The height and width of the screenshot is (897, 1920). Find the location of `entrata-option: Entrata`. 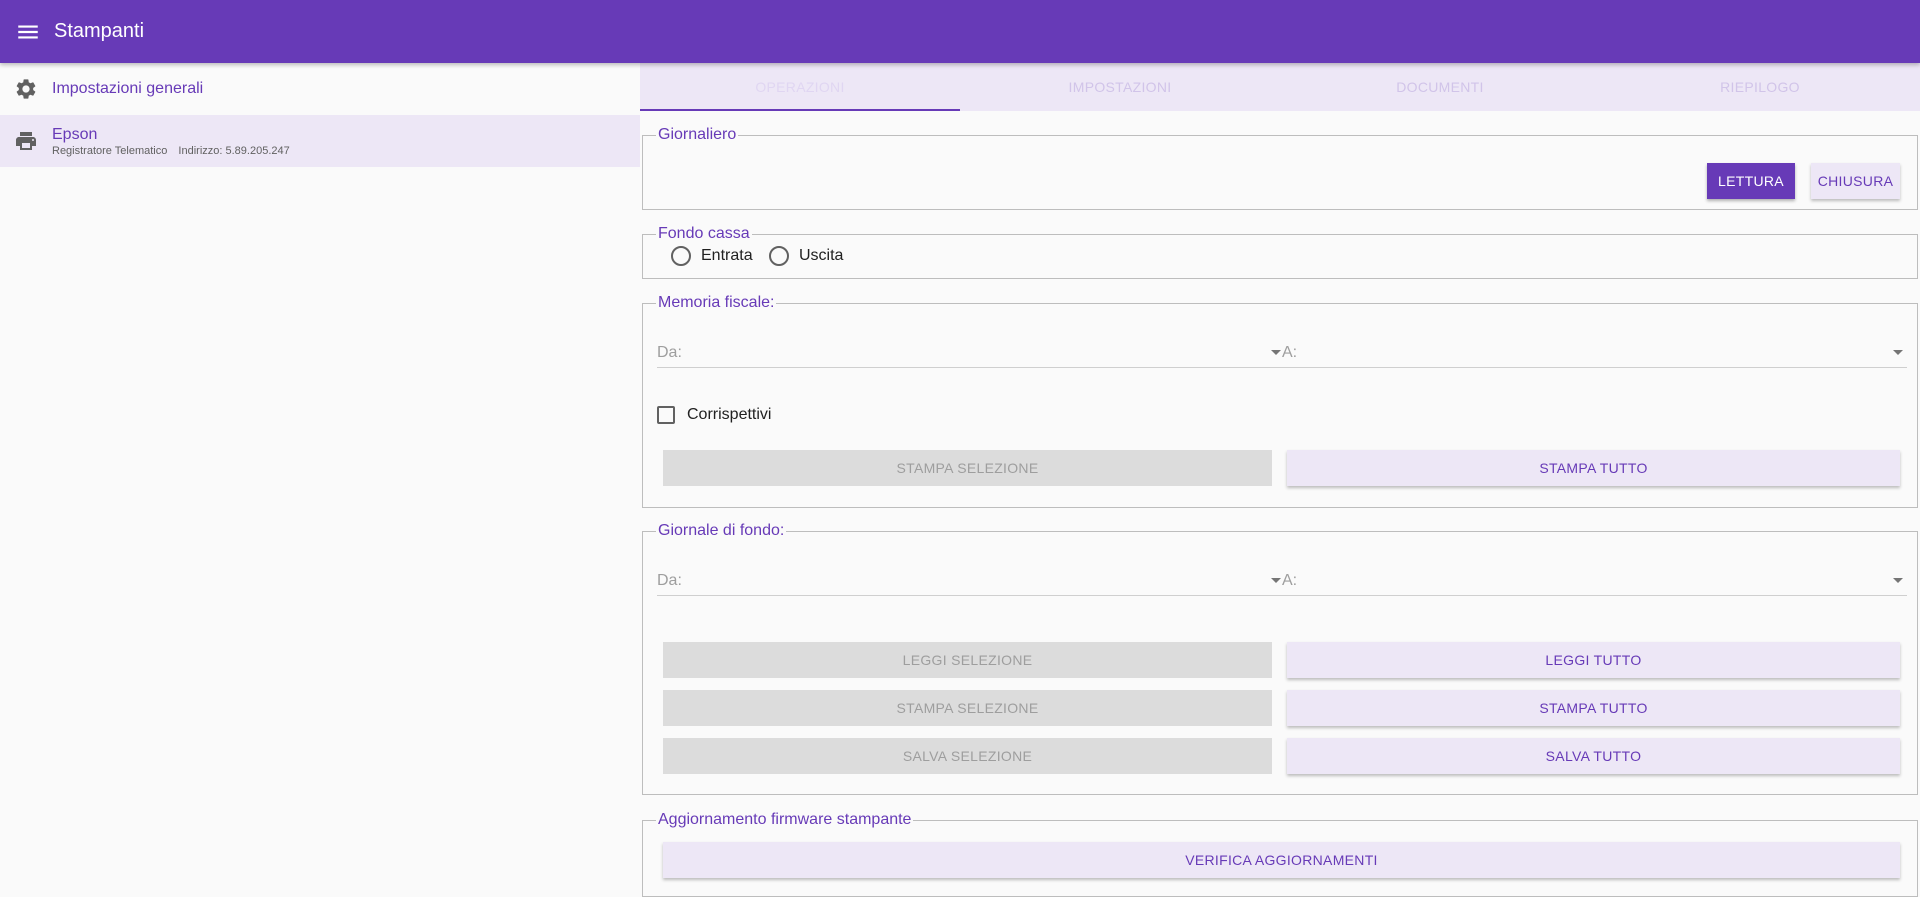

entrata-option: Entrata is located at coordinates (712, 256).